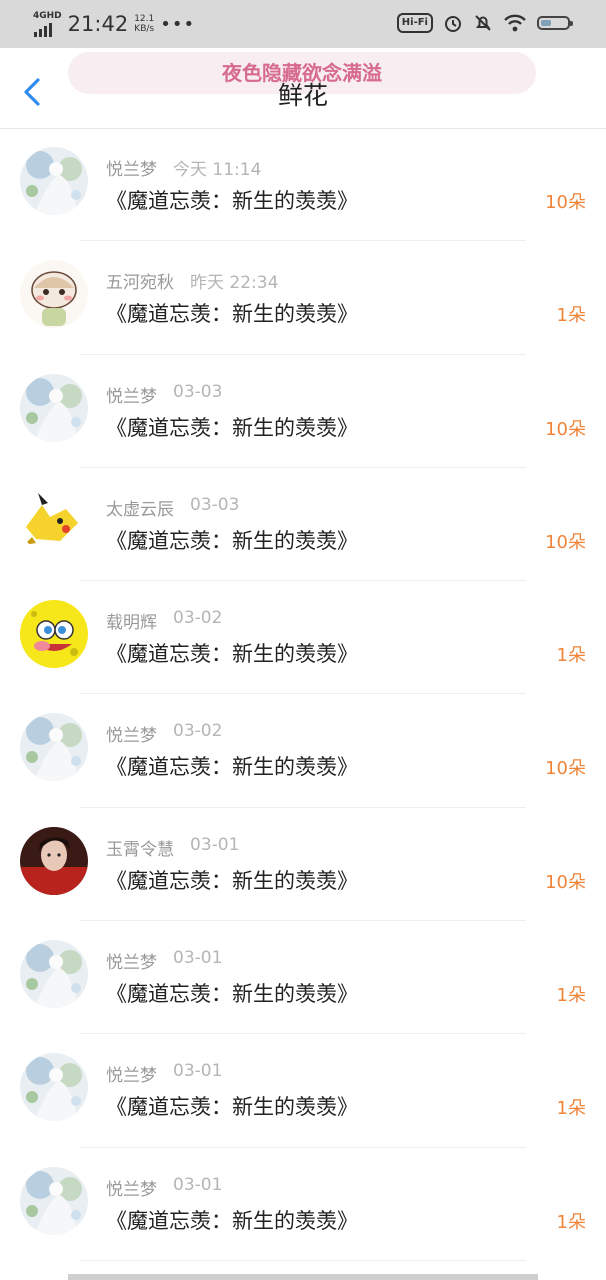 The width and height of the screenshot is (606, 1280). I want to click on user-name: 载明辉, so click(131, 620).